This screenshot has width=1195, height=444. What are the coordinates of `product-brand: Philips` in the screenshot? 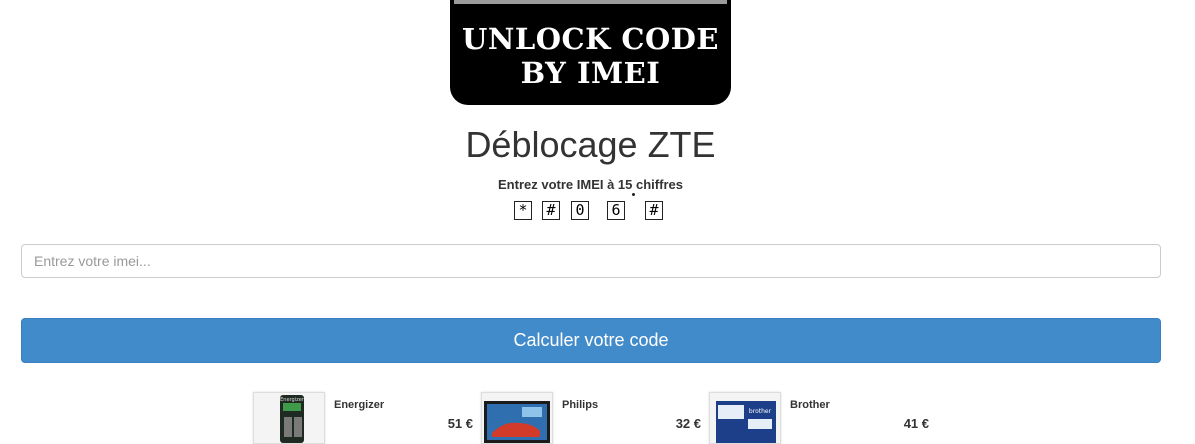 It's located at (580, 405).